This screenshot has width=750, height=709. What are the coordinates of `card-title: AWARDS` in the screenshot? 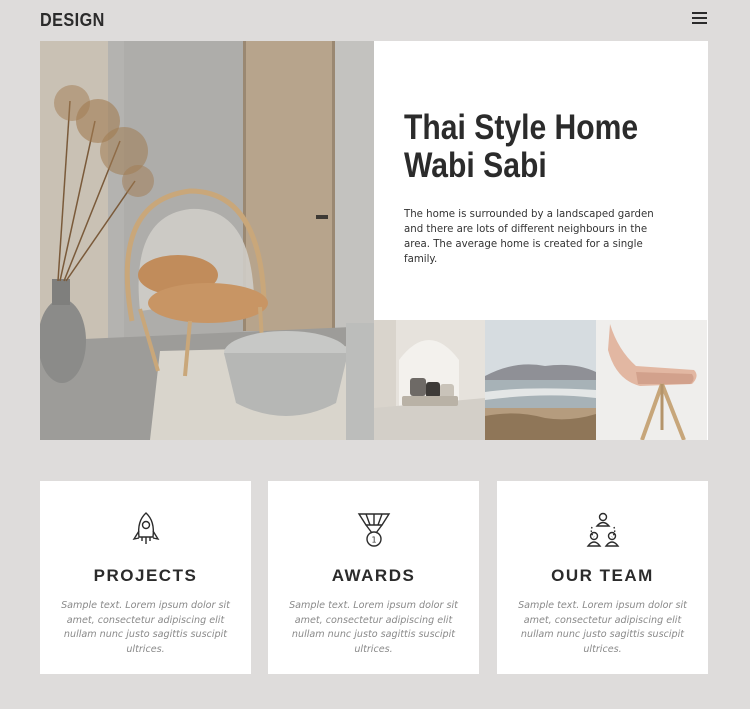 It's located at (373, 575).